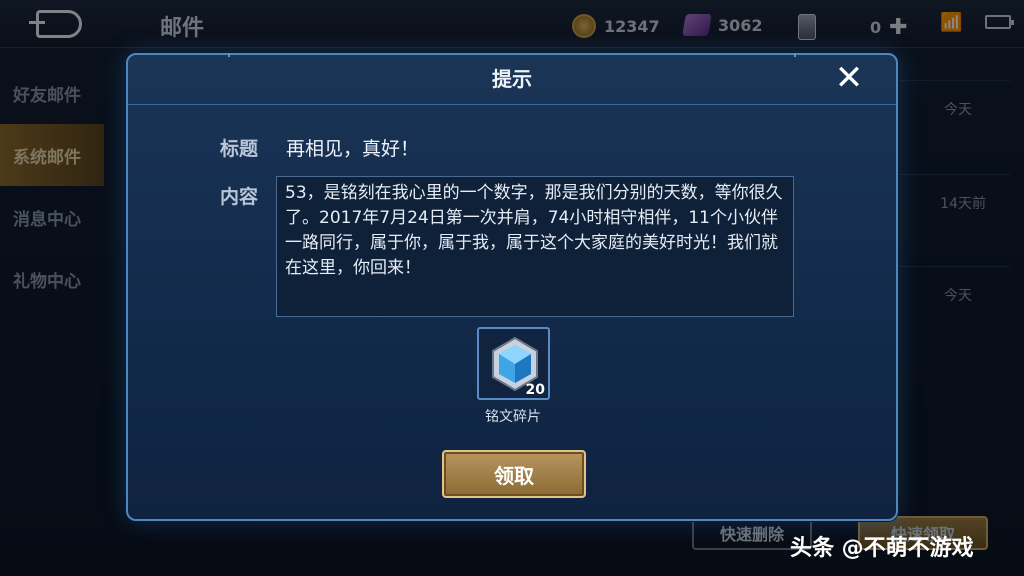  Describe the element at coordinates (535, 390) in the screenshot. I see `item-count: 20` at that location.